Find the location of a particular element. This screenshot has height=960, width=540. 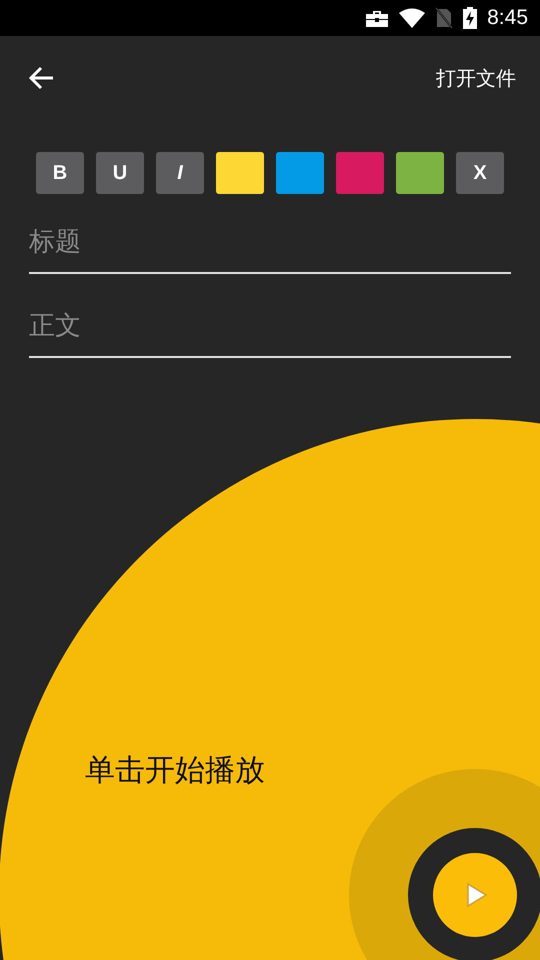

back-arrow-icon is located at coordinates (42, 78).